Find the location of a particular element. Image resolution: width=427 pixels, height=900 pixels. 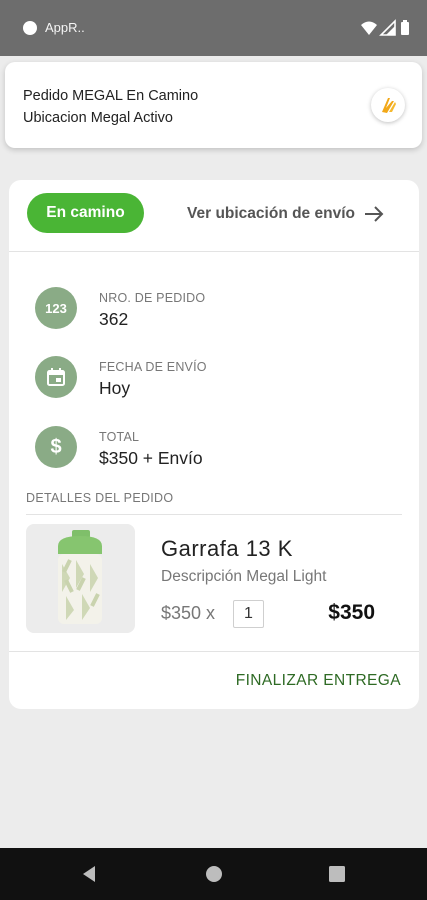

view-shipping-location-link: Ver ubicación de envío is located at coordinates (286, 214).